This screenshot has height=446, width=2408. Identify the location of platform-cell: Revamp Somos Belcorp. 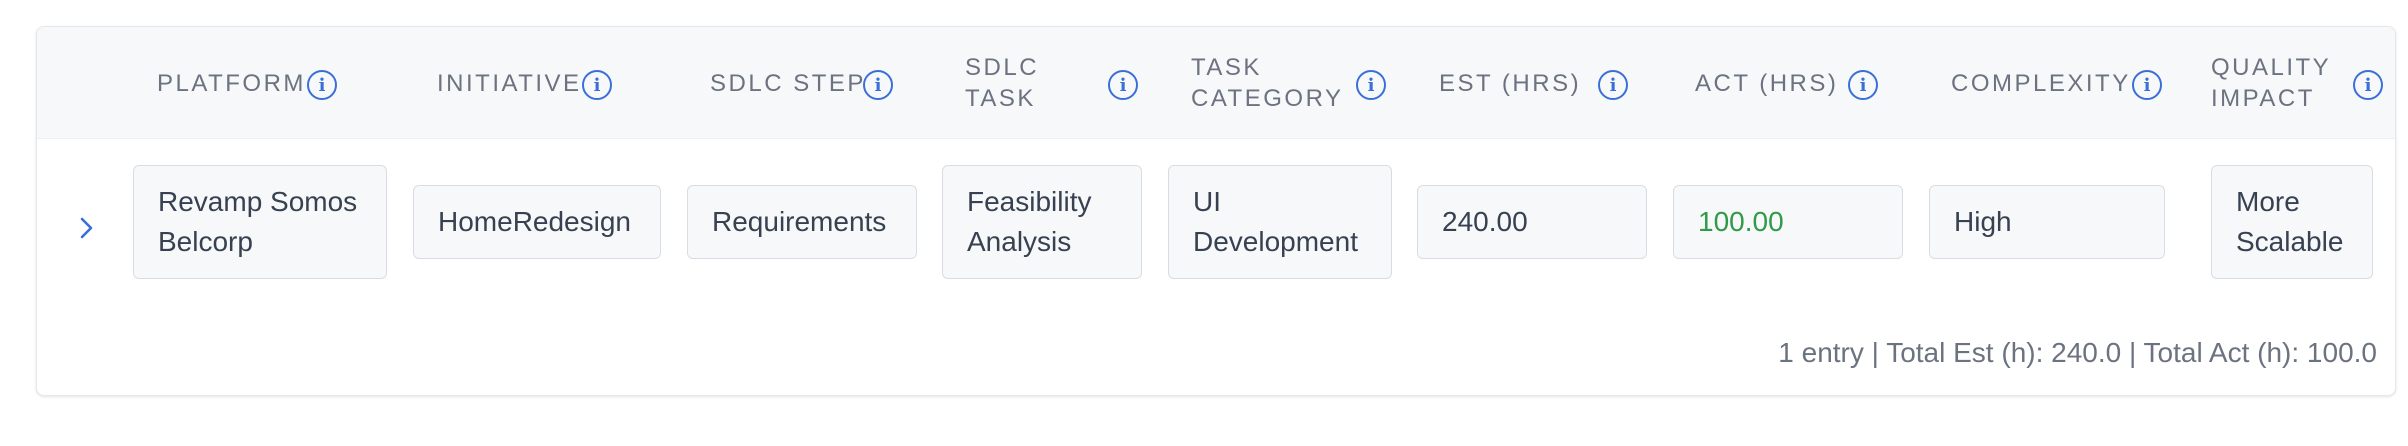
(260, 222).